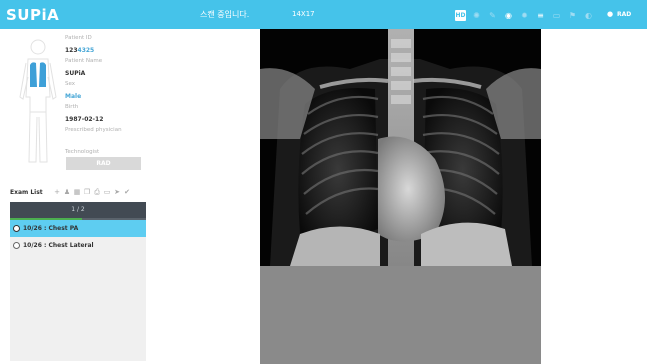  Describe the element at coordinates (556, 15) in the screenshot. I see `monitor-icon: ▭` at that location.